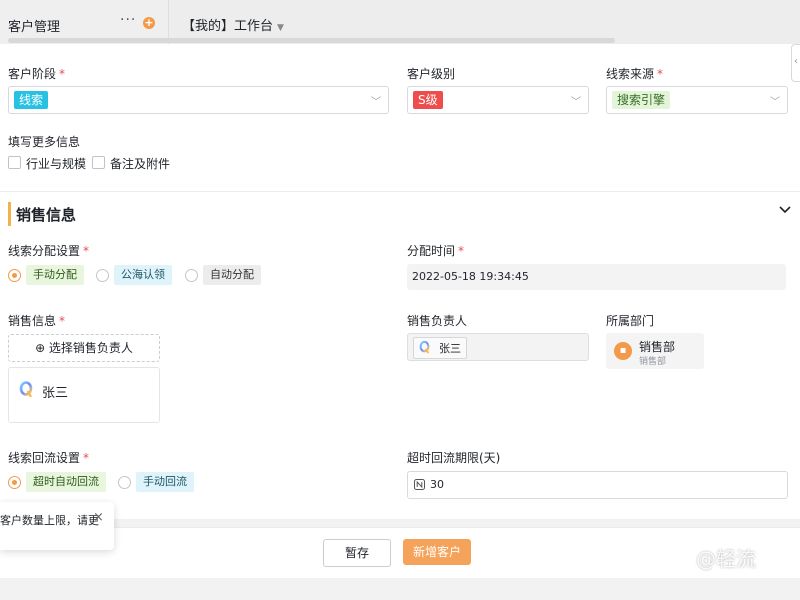 Image resolution: width=800 pixels, height=600 pixels. I want to click on owner-field: 张三, so click(498, 347).